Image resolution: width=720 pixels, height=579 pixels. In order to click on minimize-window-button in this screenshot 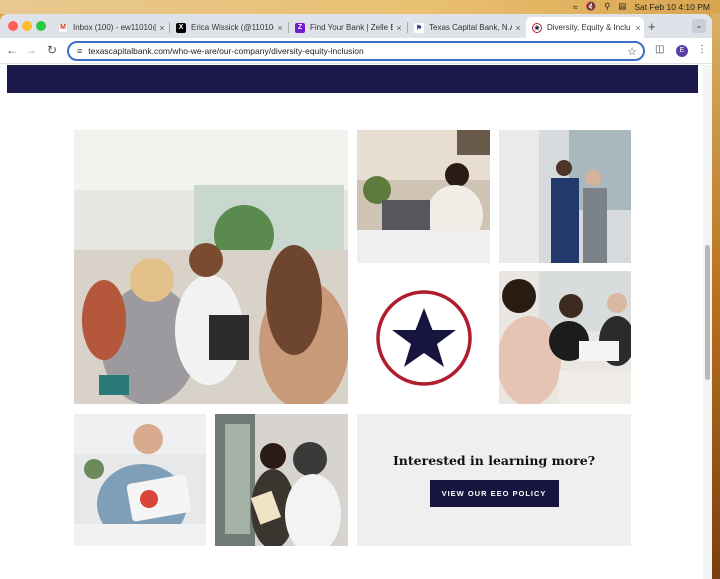, I will do `click(27, 26)`.